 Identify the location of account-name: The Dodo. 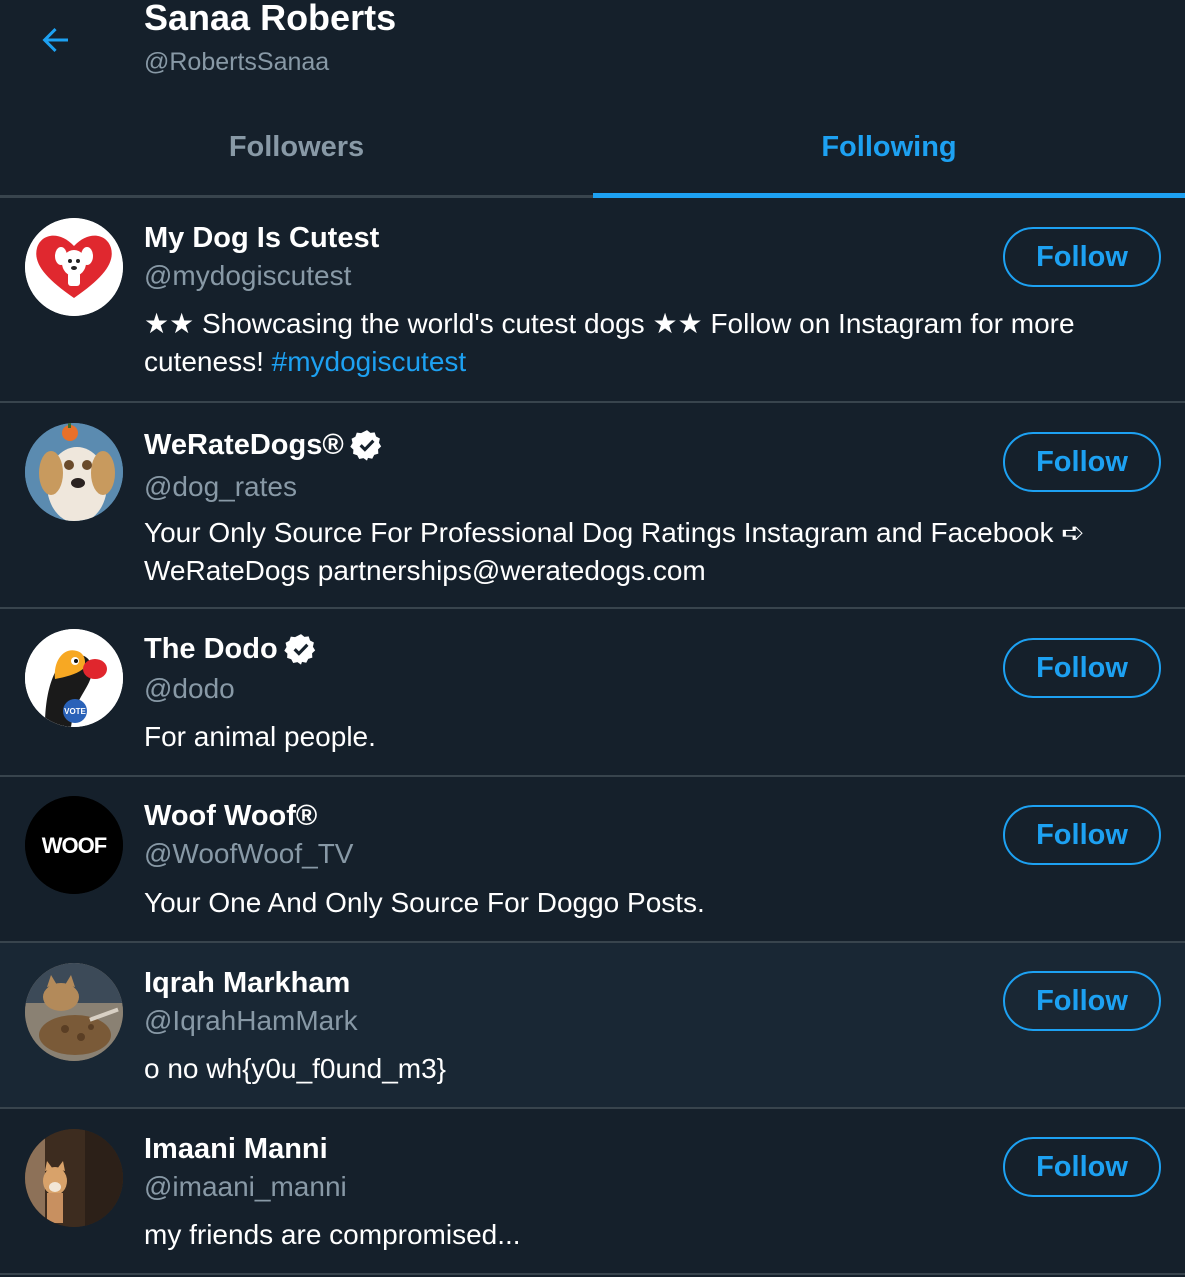
(231, 649).